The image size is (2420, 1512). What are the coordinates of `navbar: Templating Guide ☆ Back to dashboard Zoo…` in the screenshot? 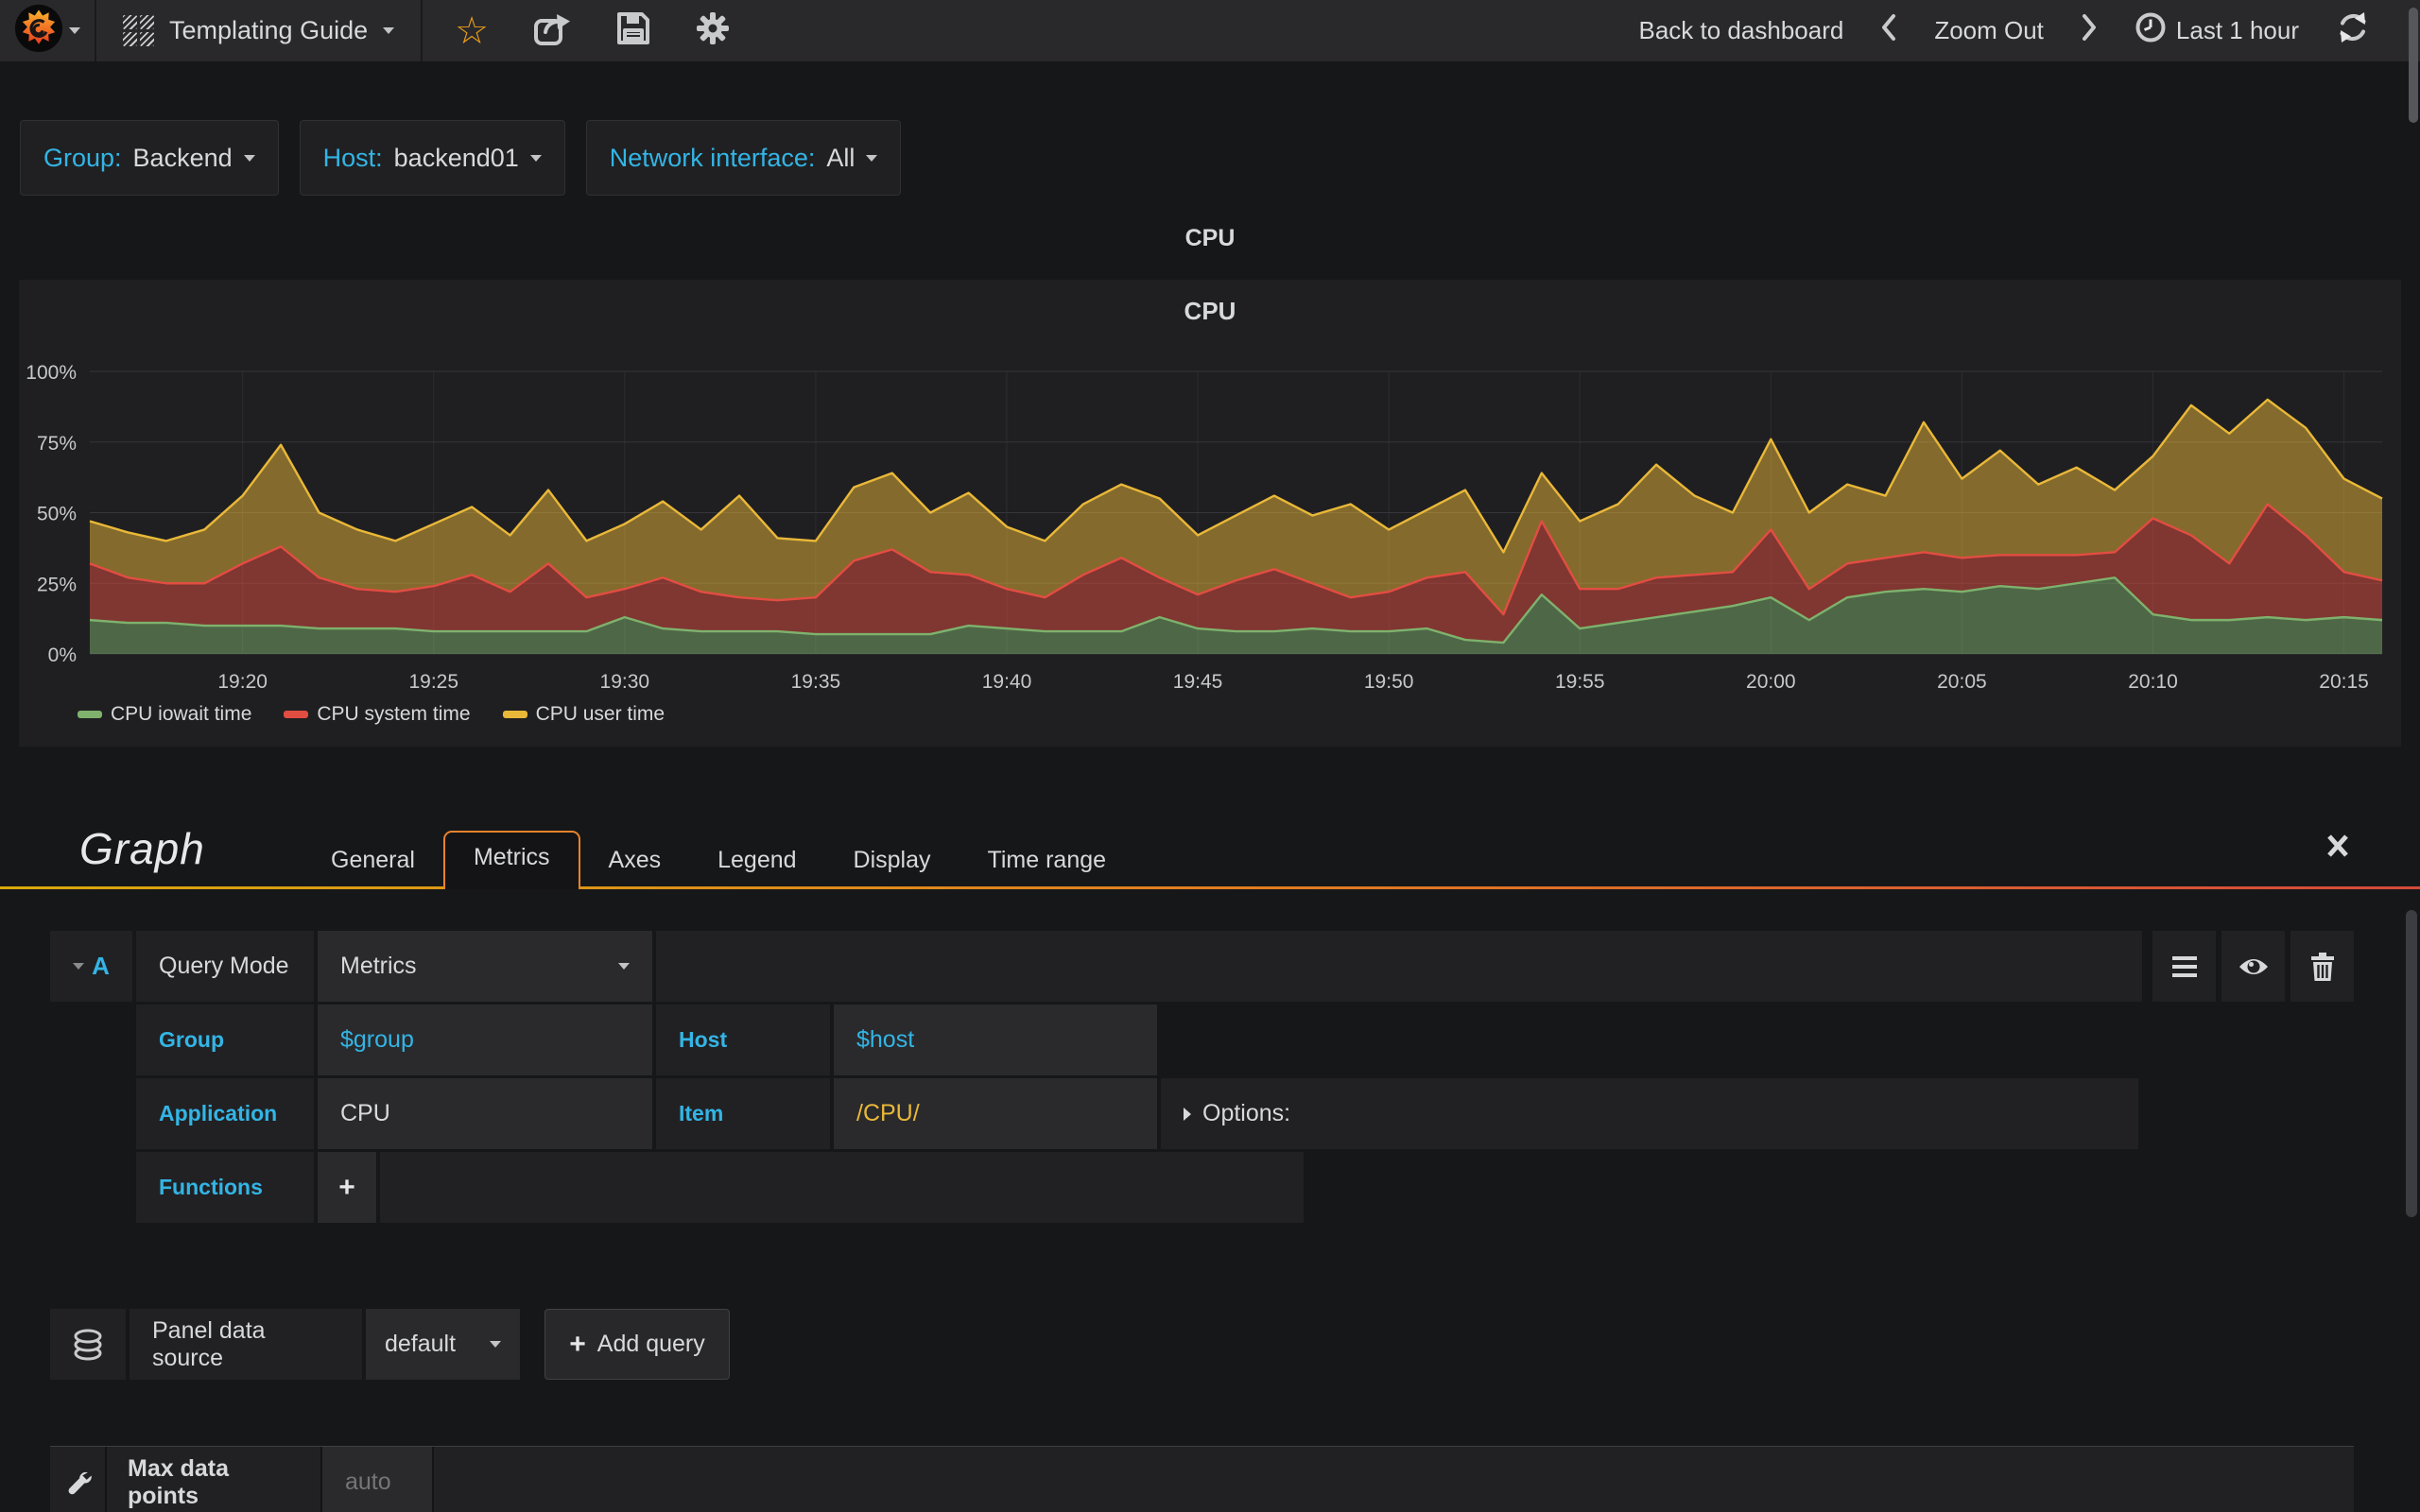 It's located at (1210, 30).